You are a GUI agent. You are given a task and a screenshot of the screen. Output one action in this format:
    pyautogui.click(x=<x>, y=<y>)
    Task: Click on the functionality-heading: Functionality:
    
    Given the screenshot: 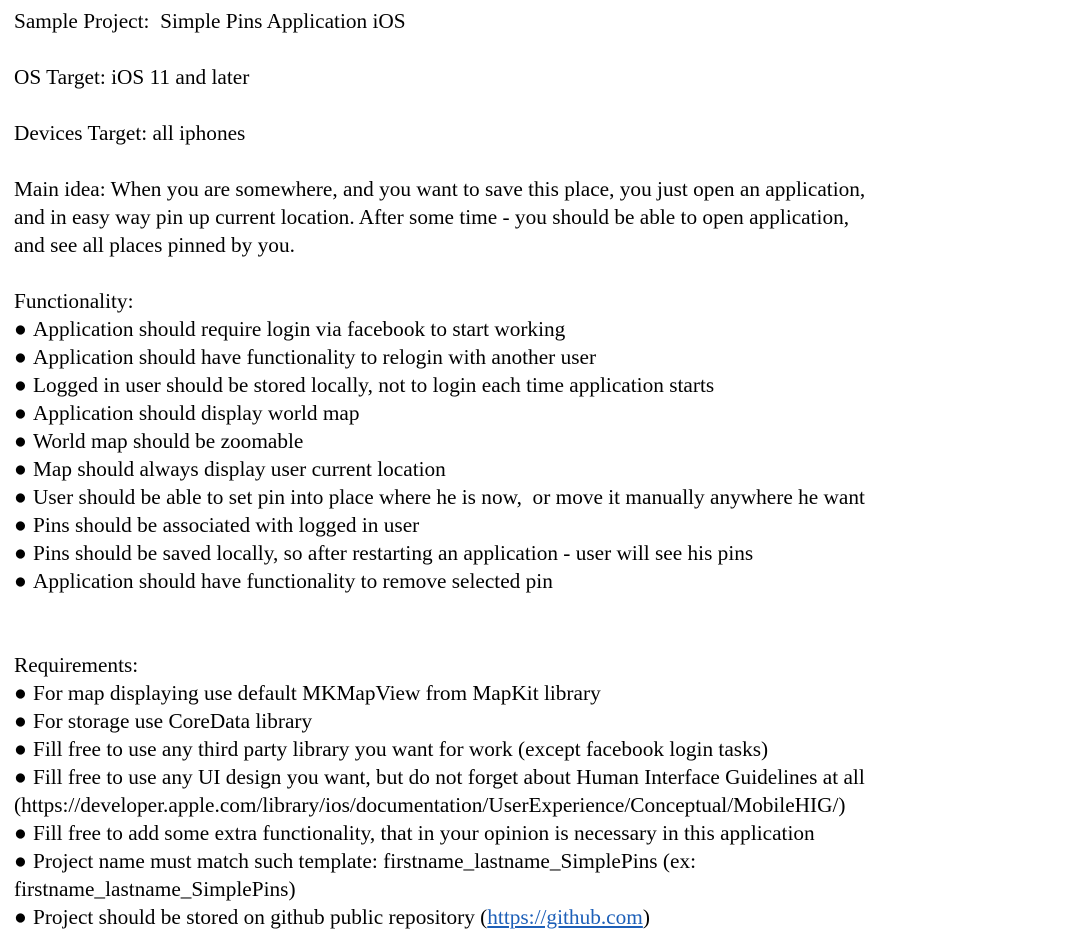 What is the action you would take?
    pyautogui.click(x=74, y=301)
    